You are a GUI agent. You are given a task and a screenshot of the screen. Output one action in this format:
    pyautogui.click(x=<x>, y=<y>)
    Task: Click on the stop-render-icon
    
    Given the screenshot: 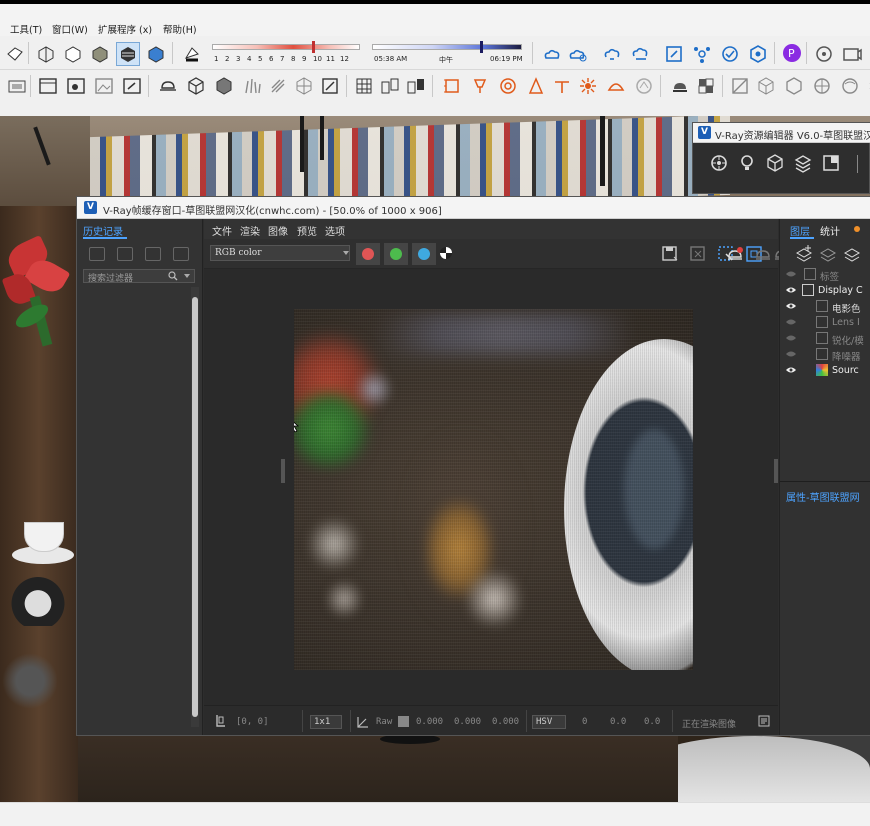 What is the action you would take?
    pyautogui.click(x=735, y=254)
    